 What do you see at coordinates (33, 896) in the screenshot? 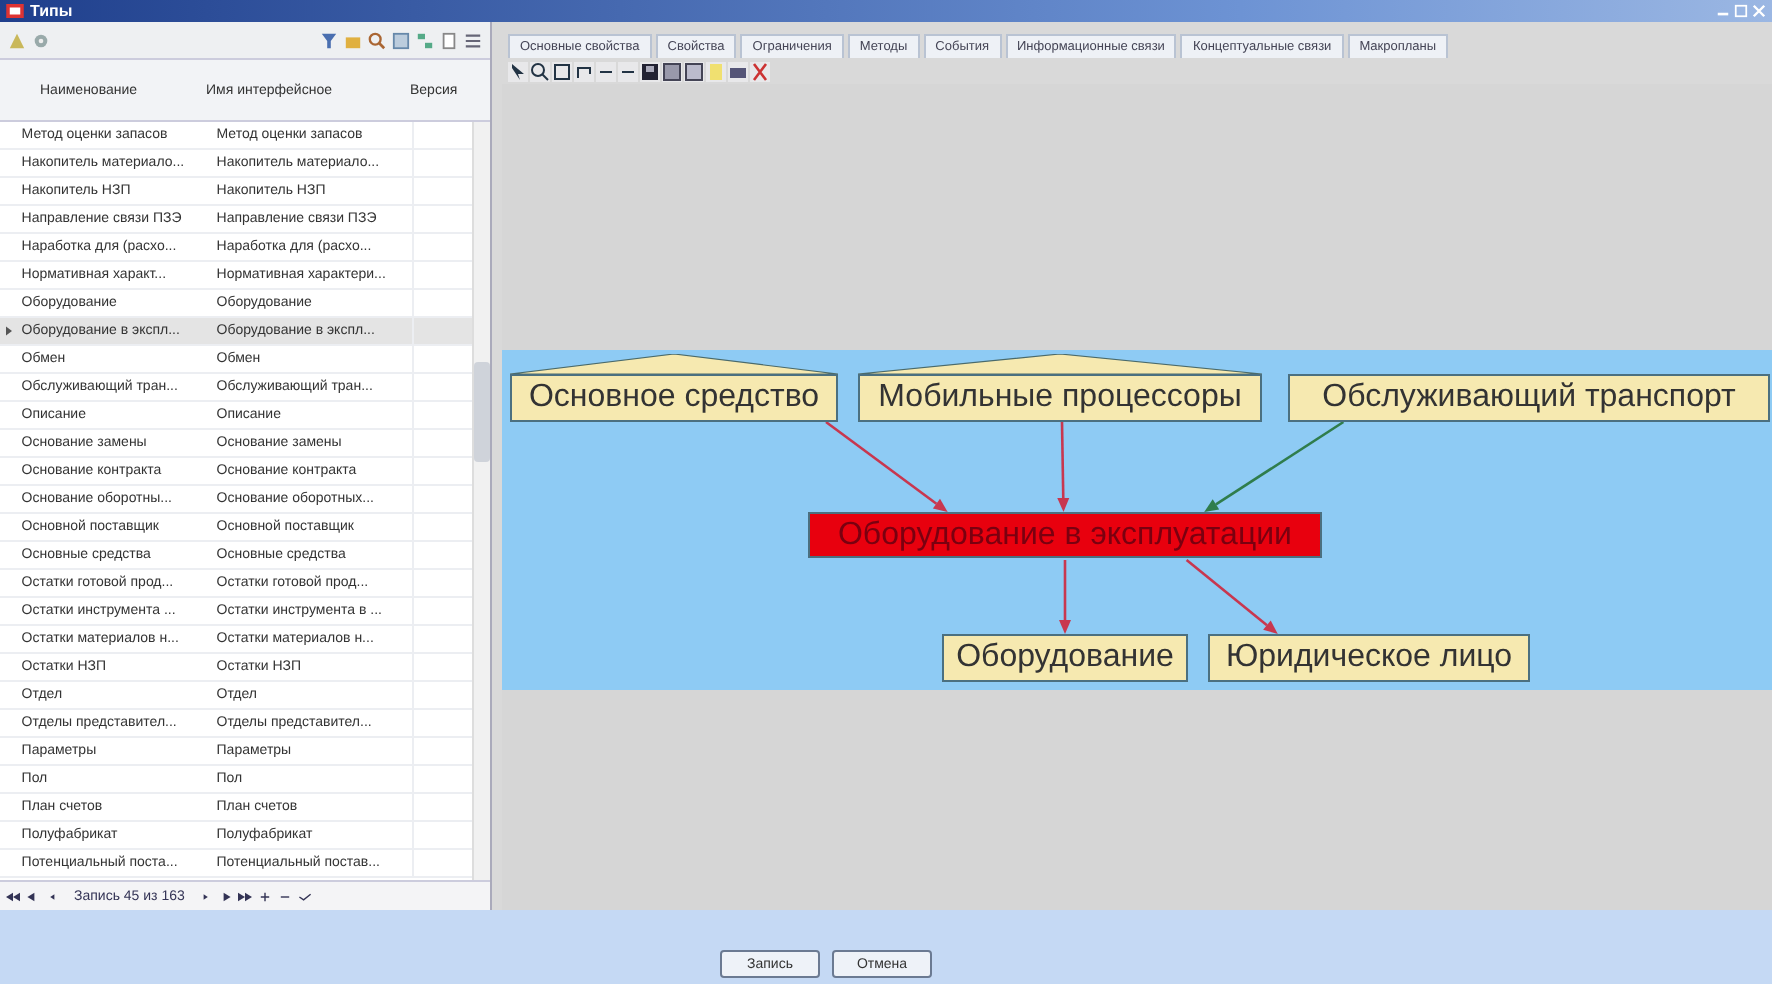
I see `previous-page-icon` at bounding box center [33, 896].